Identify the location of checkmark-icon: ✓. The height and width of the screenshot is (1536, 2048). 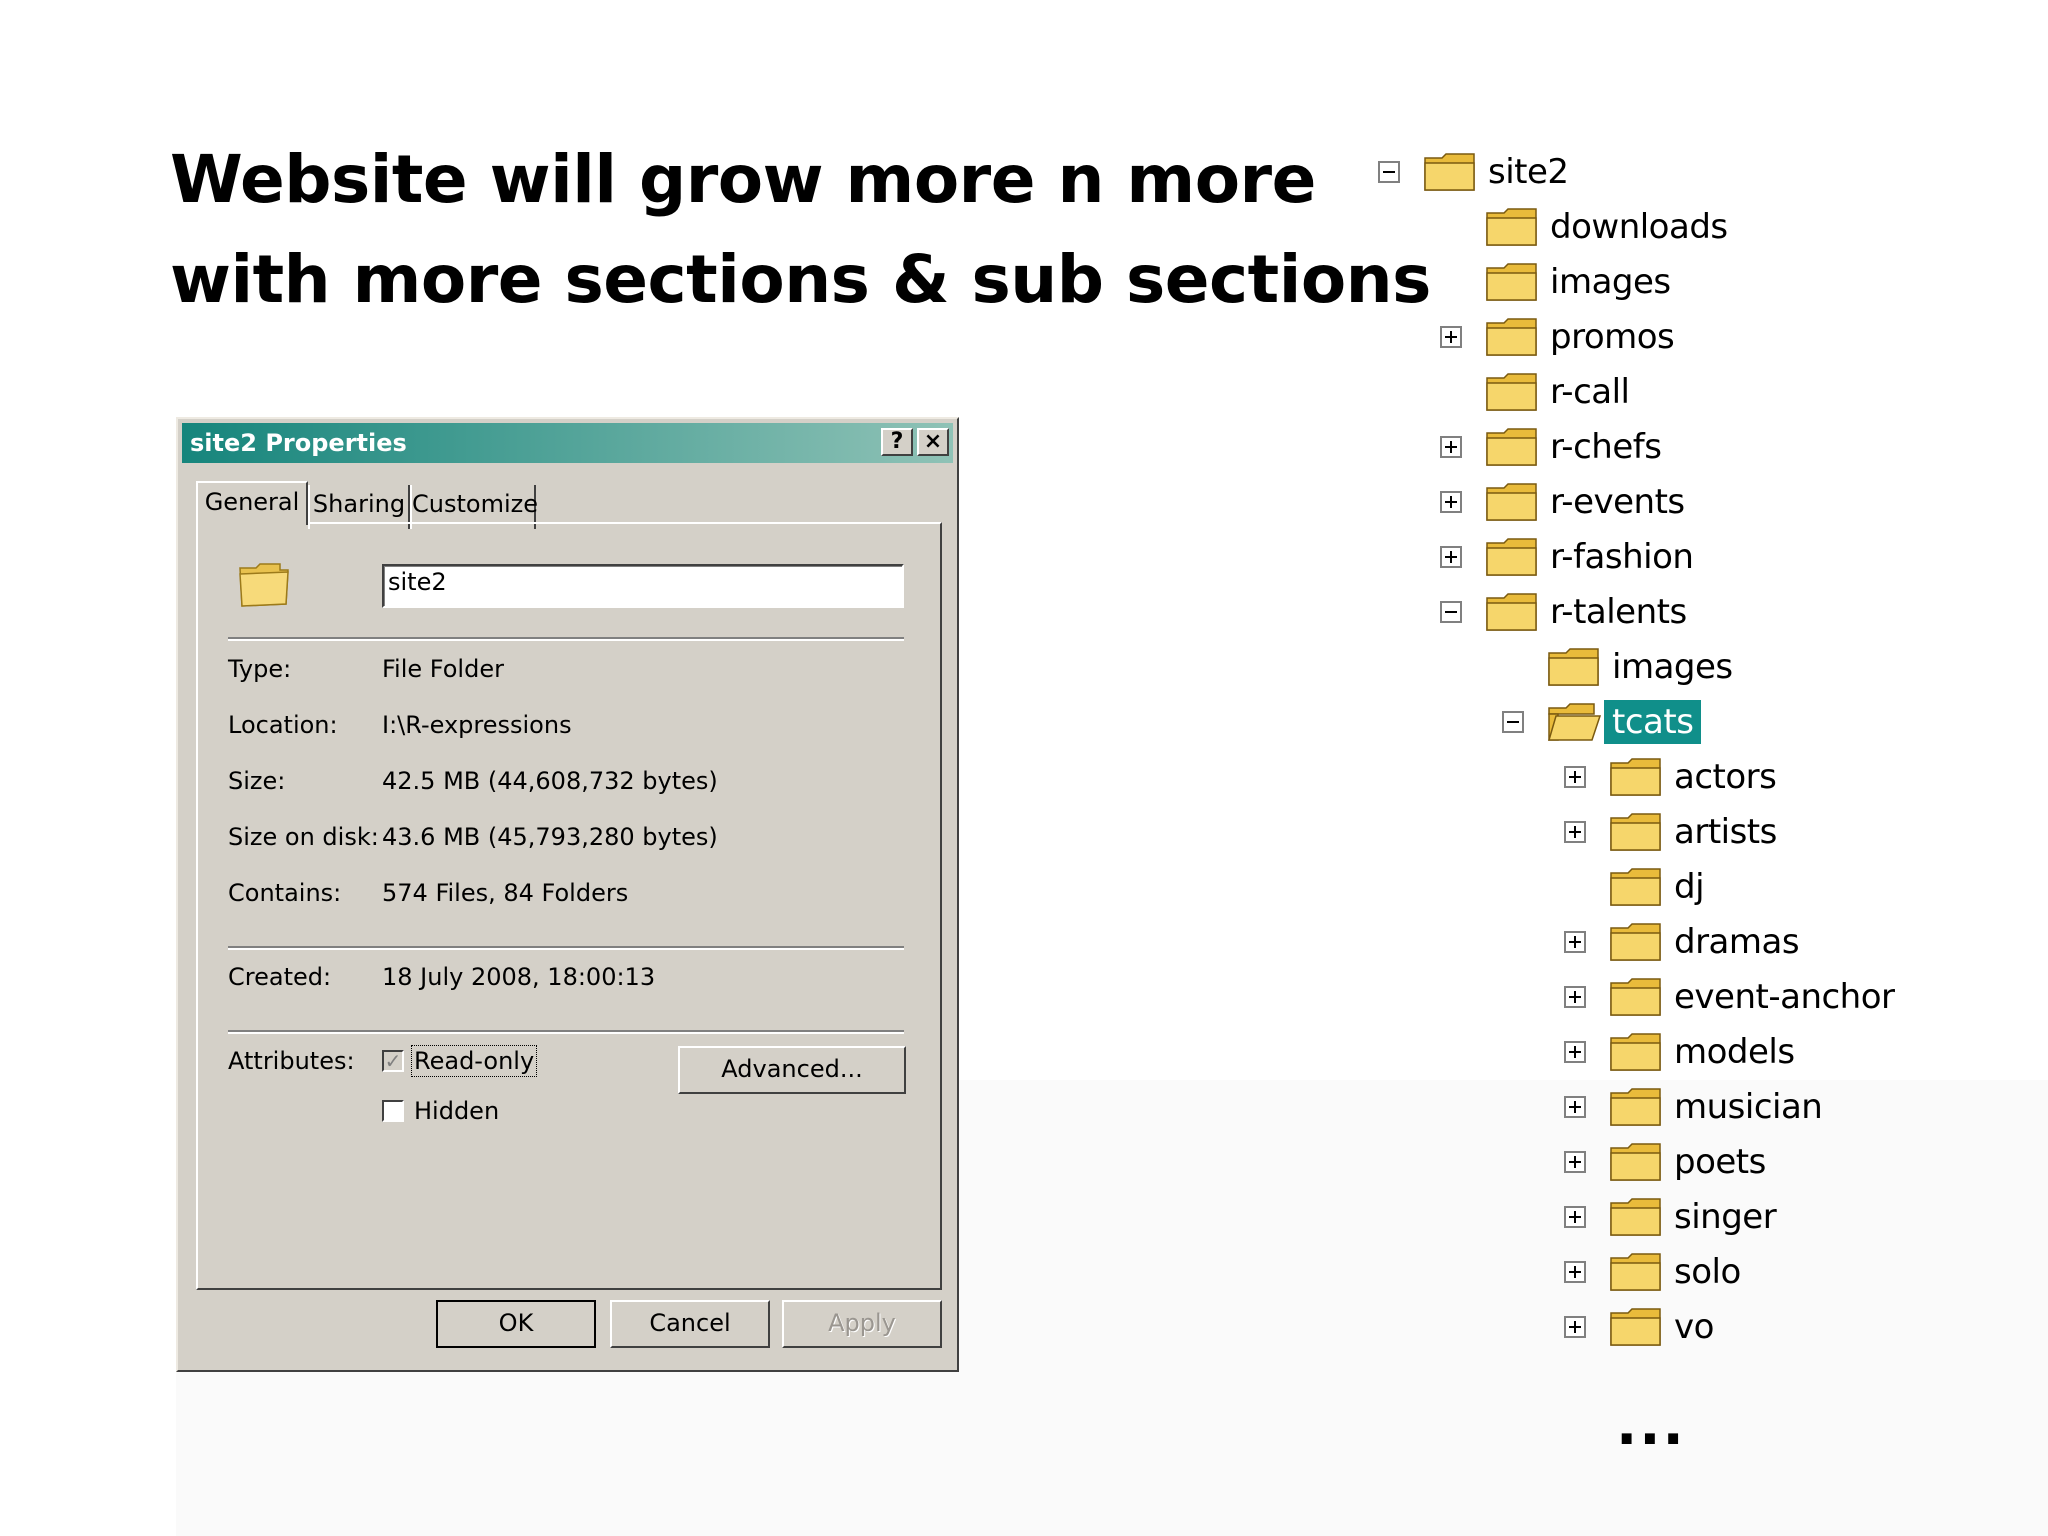
(393, 1061).